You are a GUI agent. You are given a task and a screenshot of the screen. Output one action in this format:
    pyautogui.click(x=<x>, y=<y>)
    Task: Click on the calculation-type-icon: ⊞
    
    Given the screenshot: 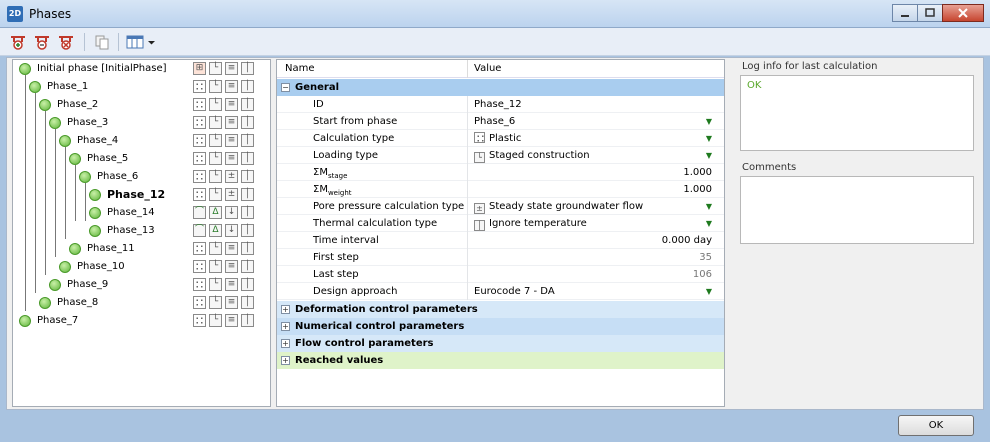 What is the action you would take?
    pyautogui.click(x=199, y=68)
    